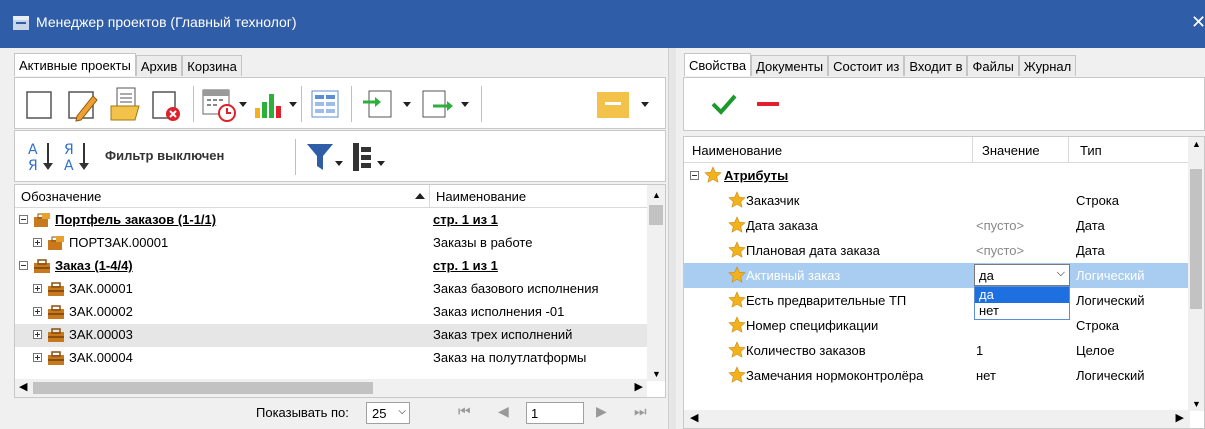 Image resolution: width=1205 pixels, height=429 pixels. What do you see at coordinates (379, 413) in the screenshot?
I see `page-size-value: 25` at bounding box center [379, 413].